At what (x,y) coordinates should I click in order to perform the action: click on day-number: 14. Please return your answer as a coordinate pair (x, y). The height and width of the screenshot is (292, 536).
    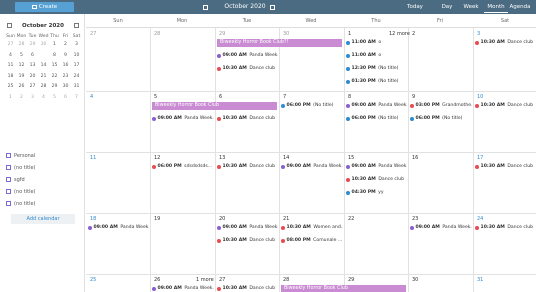
    Looking at the image, I should click on (286, 158).